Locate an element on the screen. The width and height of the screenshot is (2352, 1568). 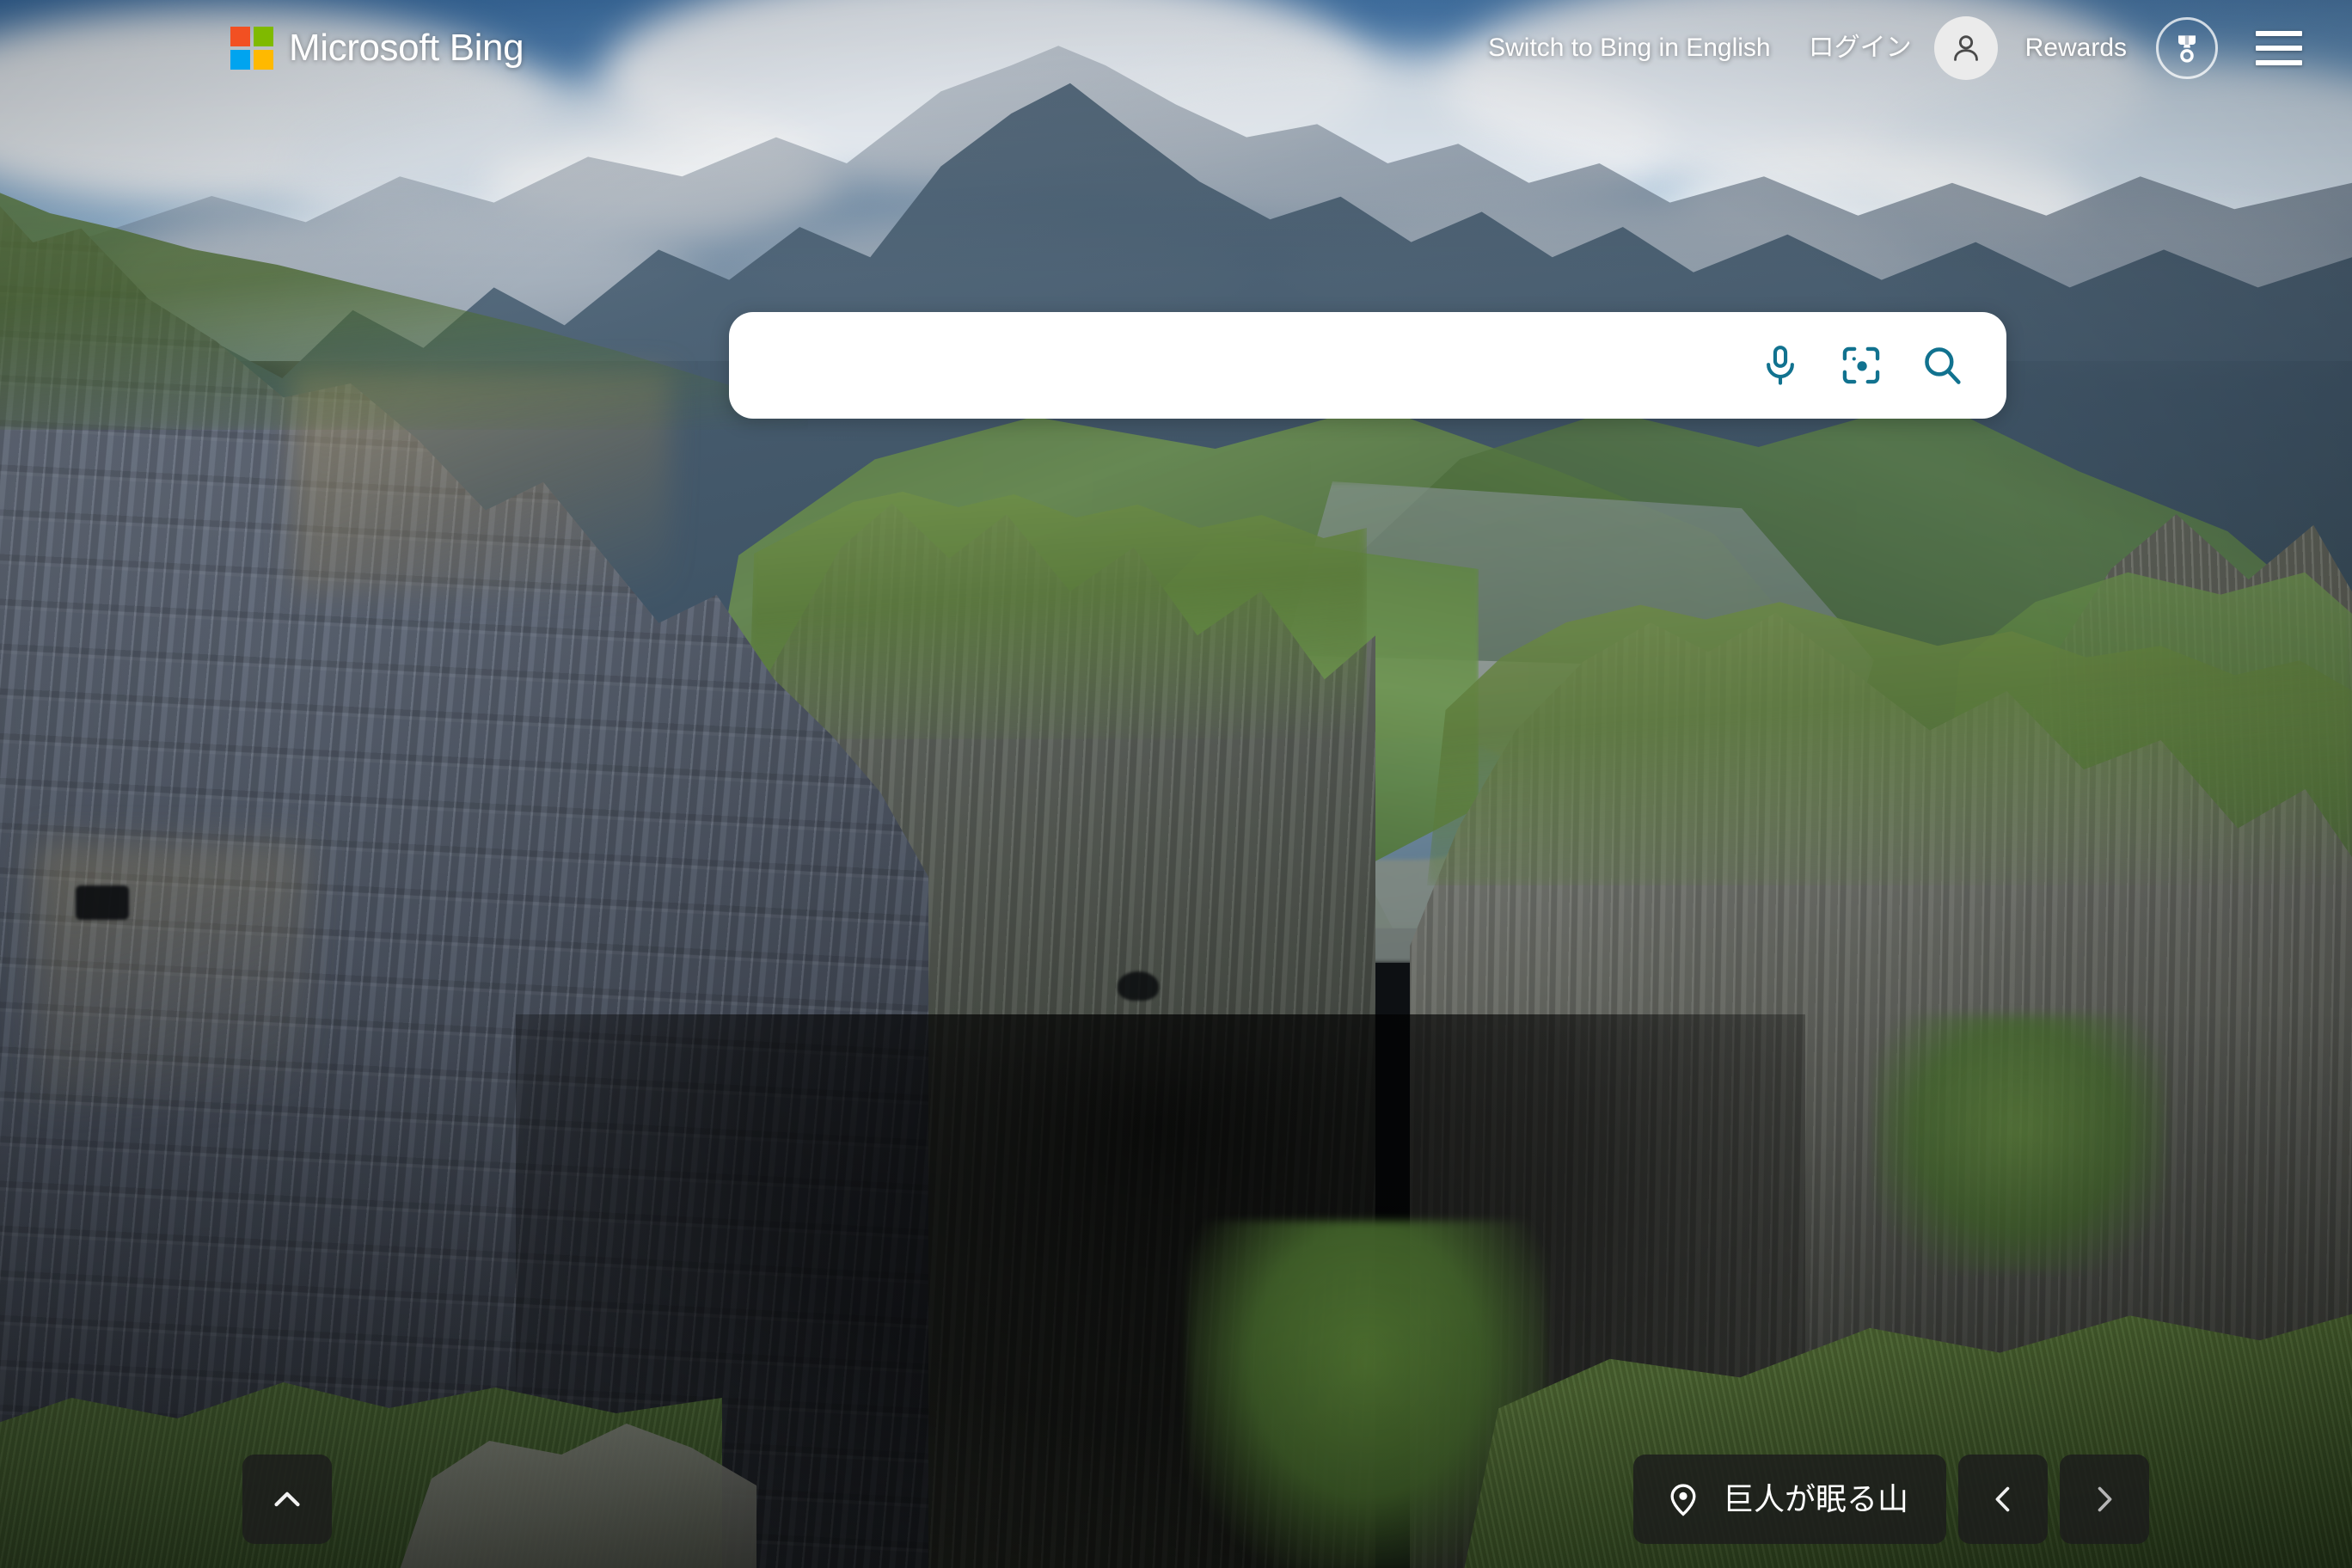
voice-search-button is located at coordinates (1780, 365).